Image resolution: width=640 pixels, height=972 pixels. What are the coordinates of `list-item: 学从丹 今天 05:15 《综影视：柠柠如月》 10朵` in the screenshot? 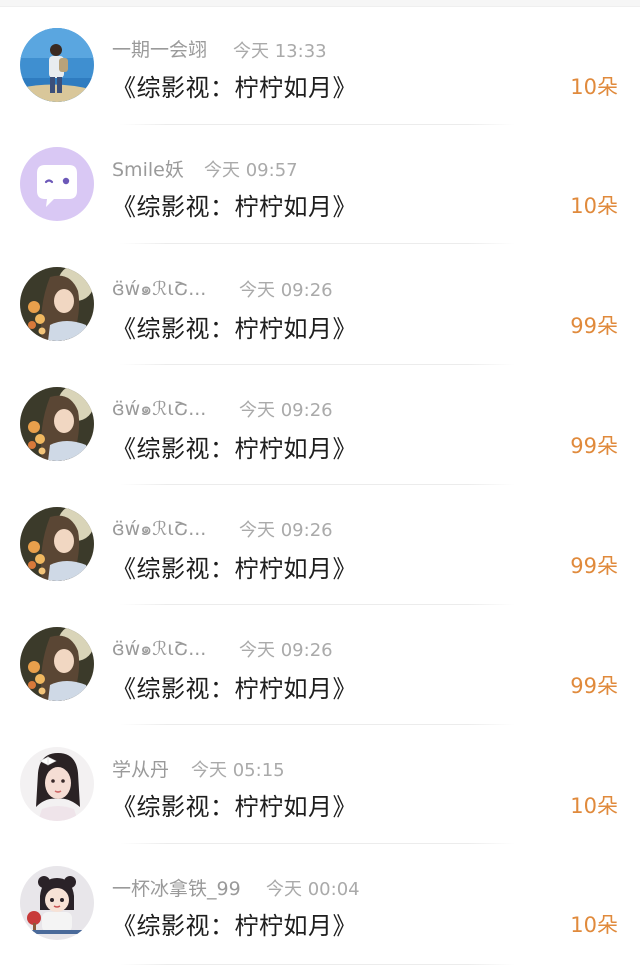 It's located at (320, 787).